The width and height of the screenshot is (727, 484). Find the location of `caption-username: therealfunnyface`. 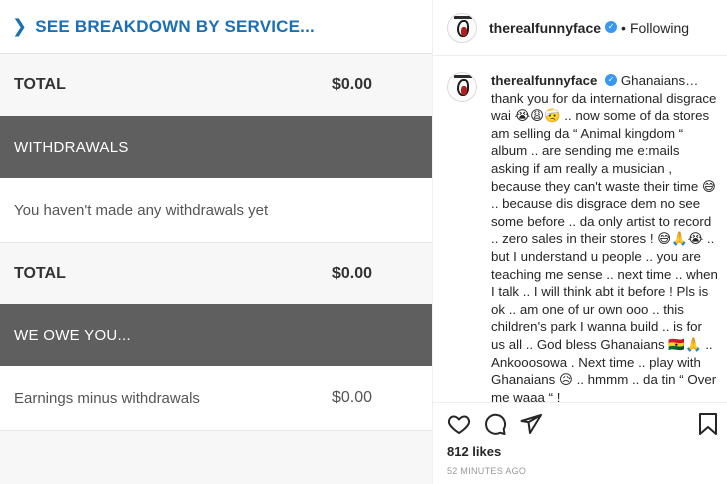

caption-username: therealfunnyface is located at coordinates (544, 80).